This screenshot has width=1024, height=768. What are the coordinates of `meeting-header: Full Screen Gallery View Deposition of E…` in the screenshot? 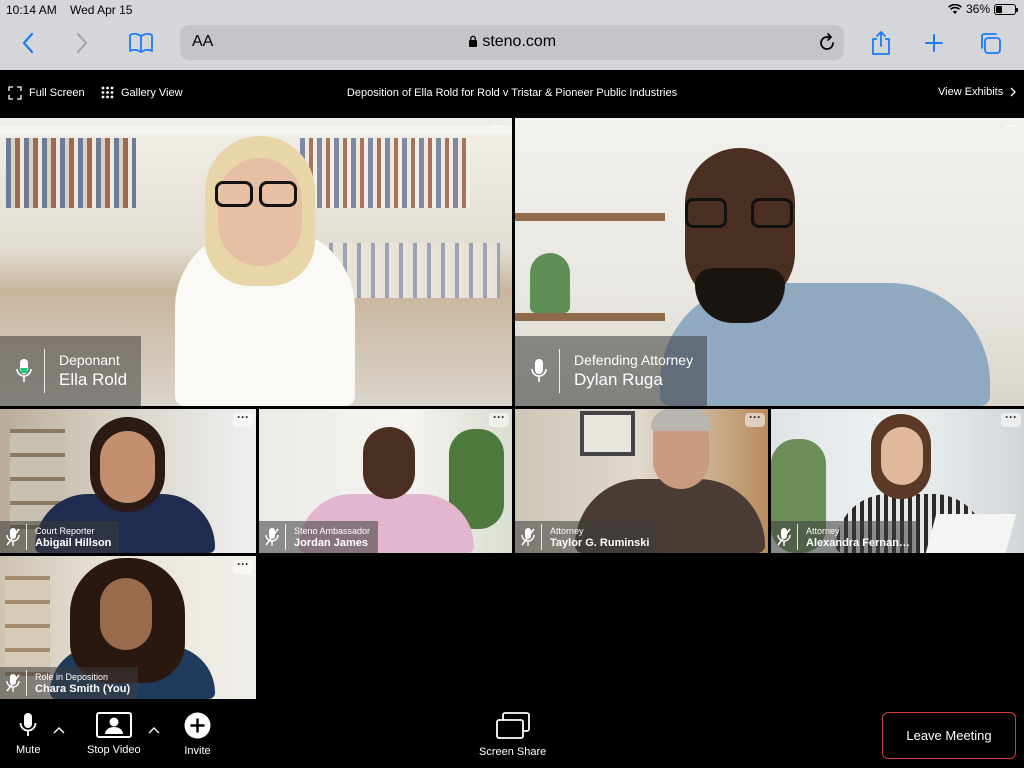 It's located at (512, 94).